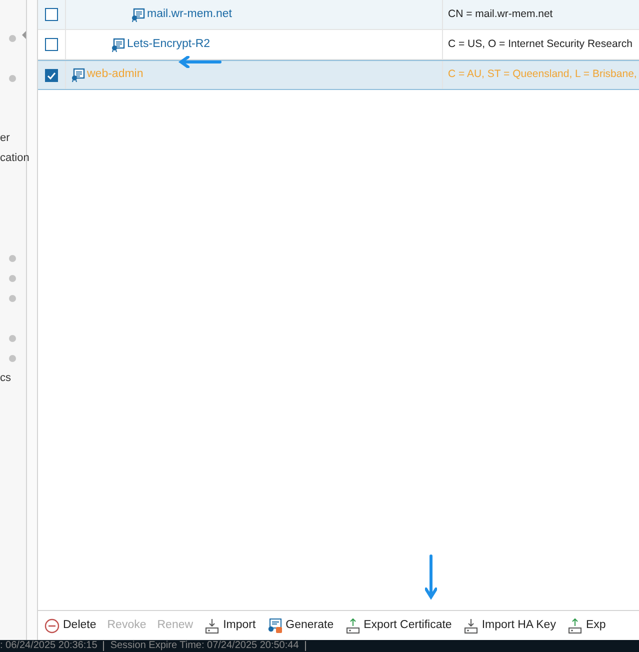 The height and width of the screenshot is (652, 639). What do you see at coordinates (230, 625) in the screenshot?
I see `toolbar-button: Import` at bounding box center [230, 625].